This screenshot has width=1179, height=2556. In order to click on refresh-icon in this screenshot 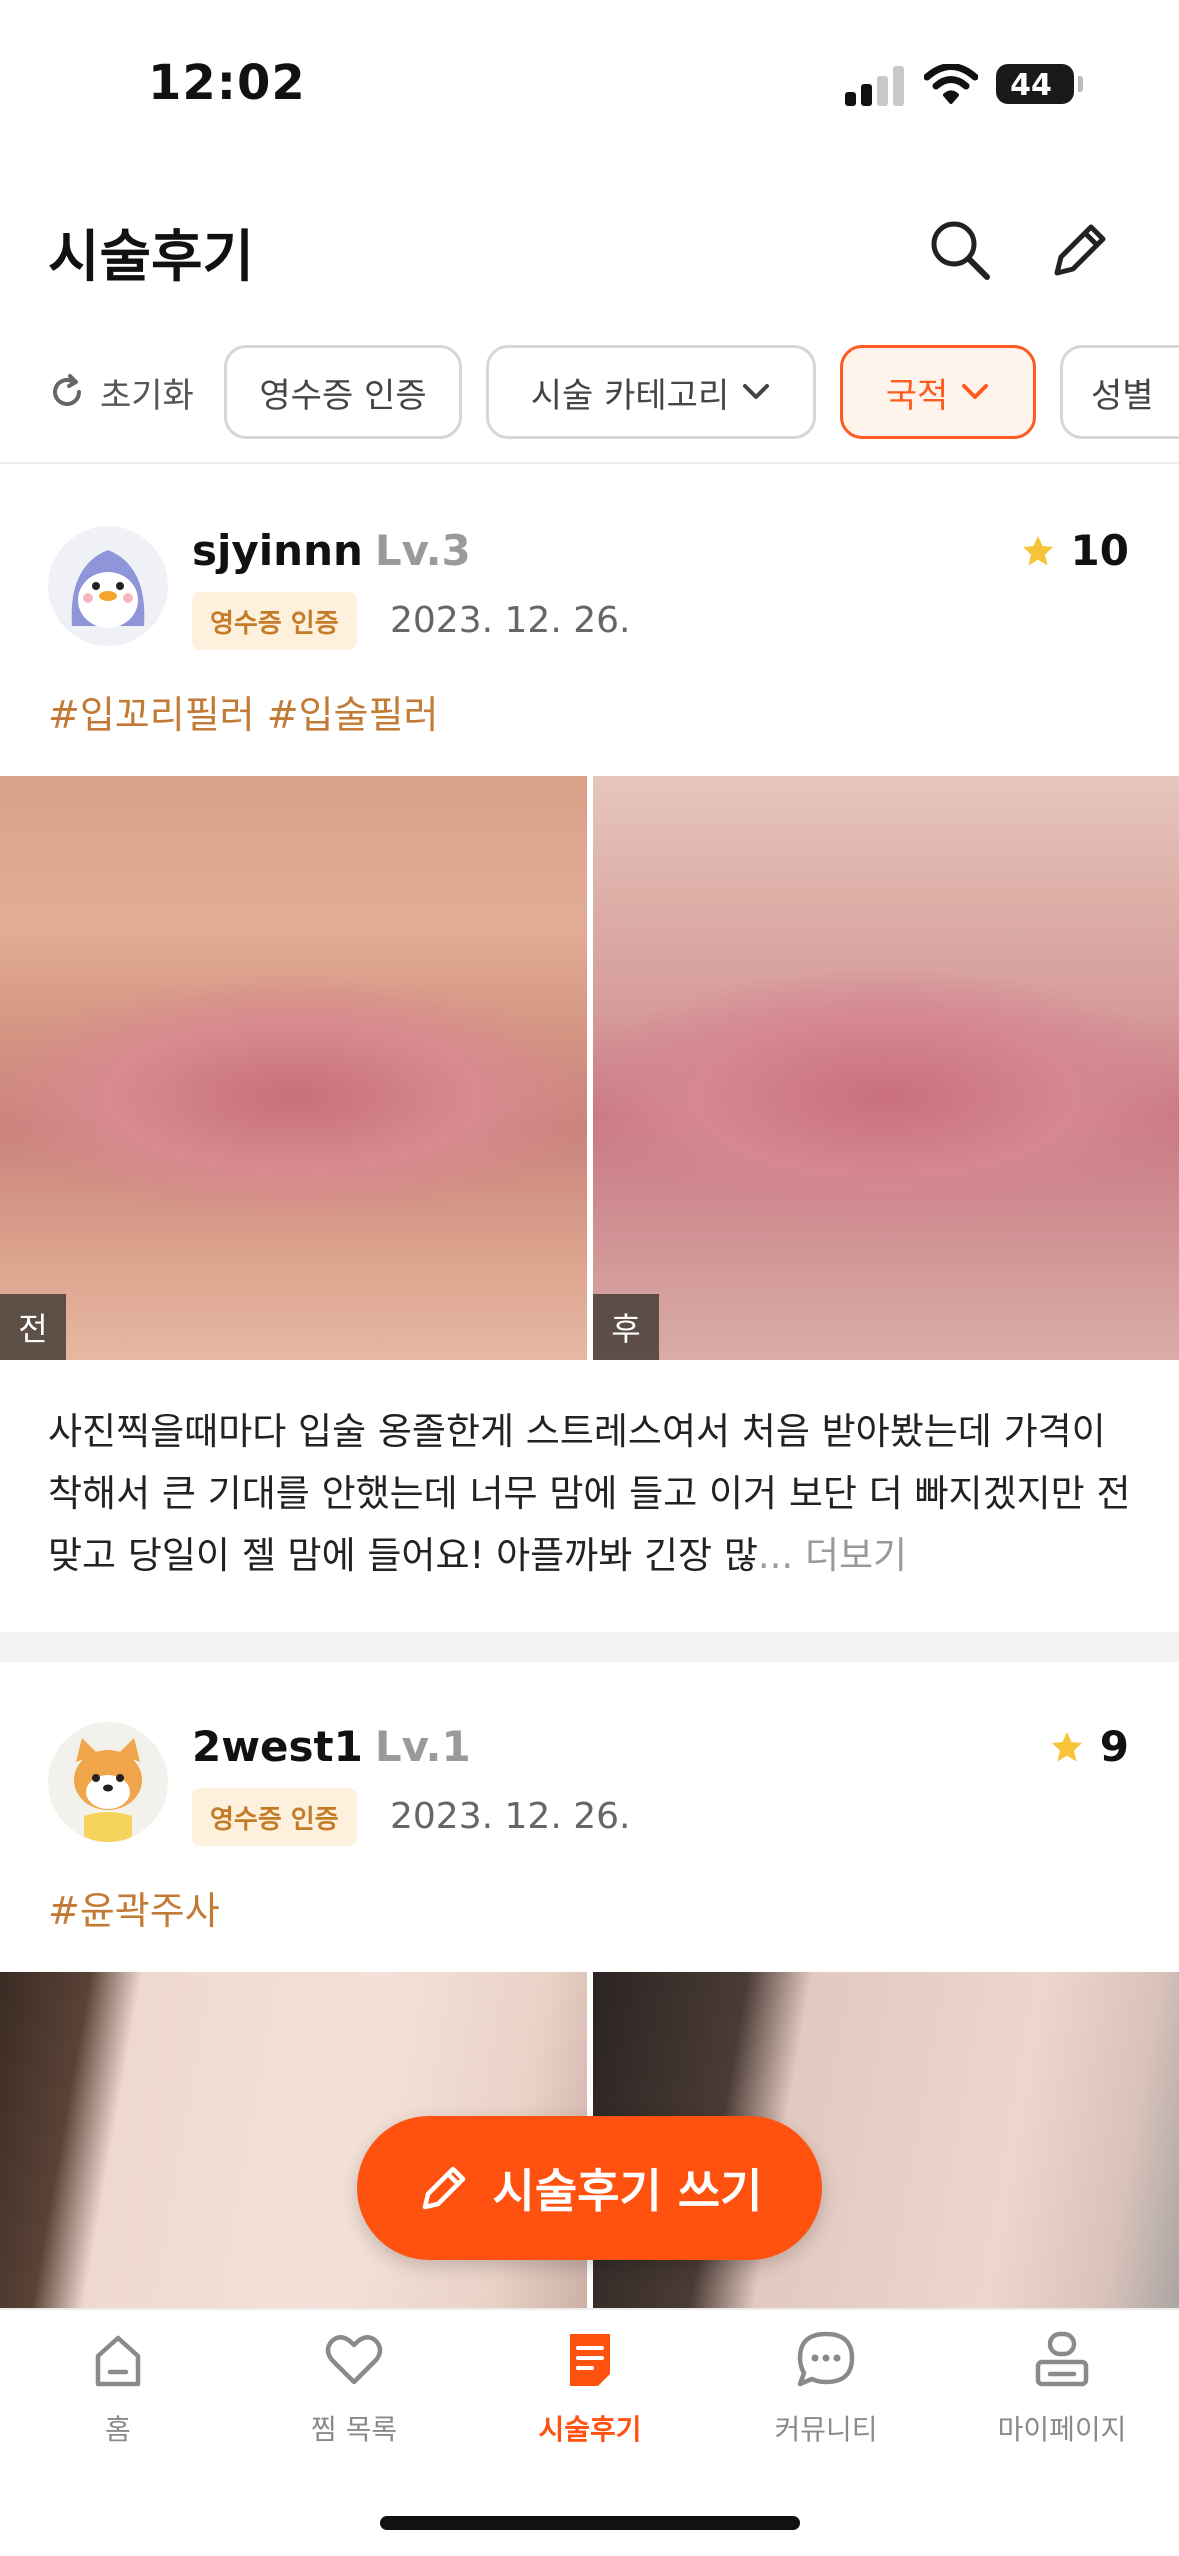, I will do `click(67, 390)`.